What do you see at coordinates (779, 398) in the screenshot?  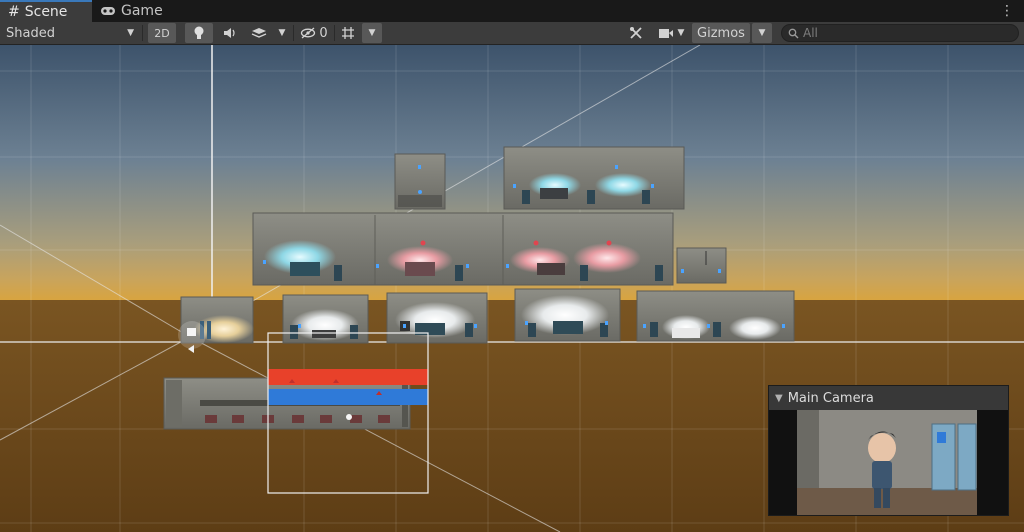 I see `triangle-down-icon: ▼` at bounding box center [779, 398].